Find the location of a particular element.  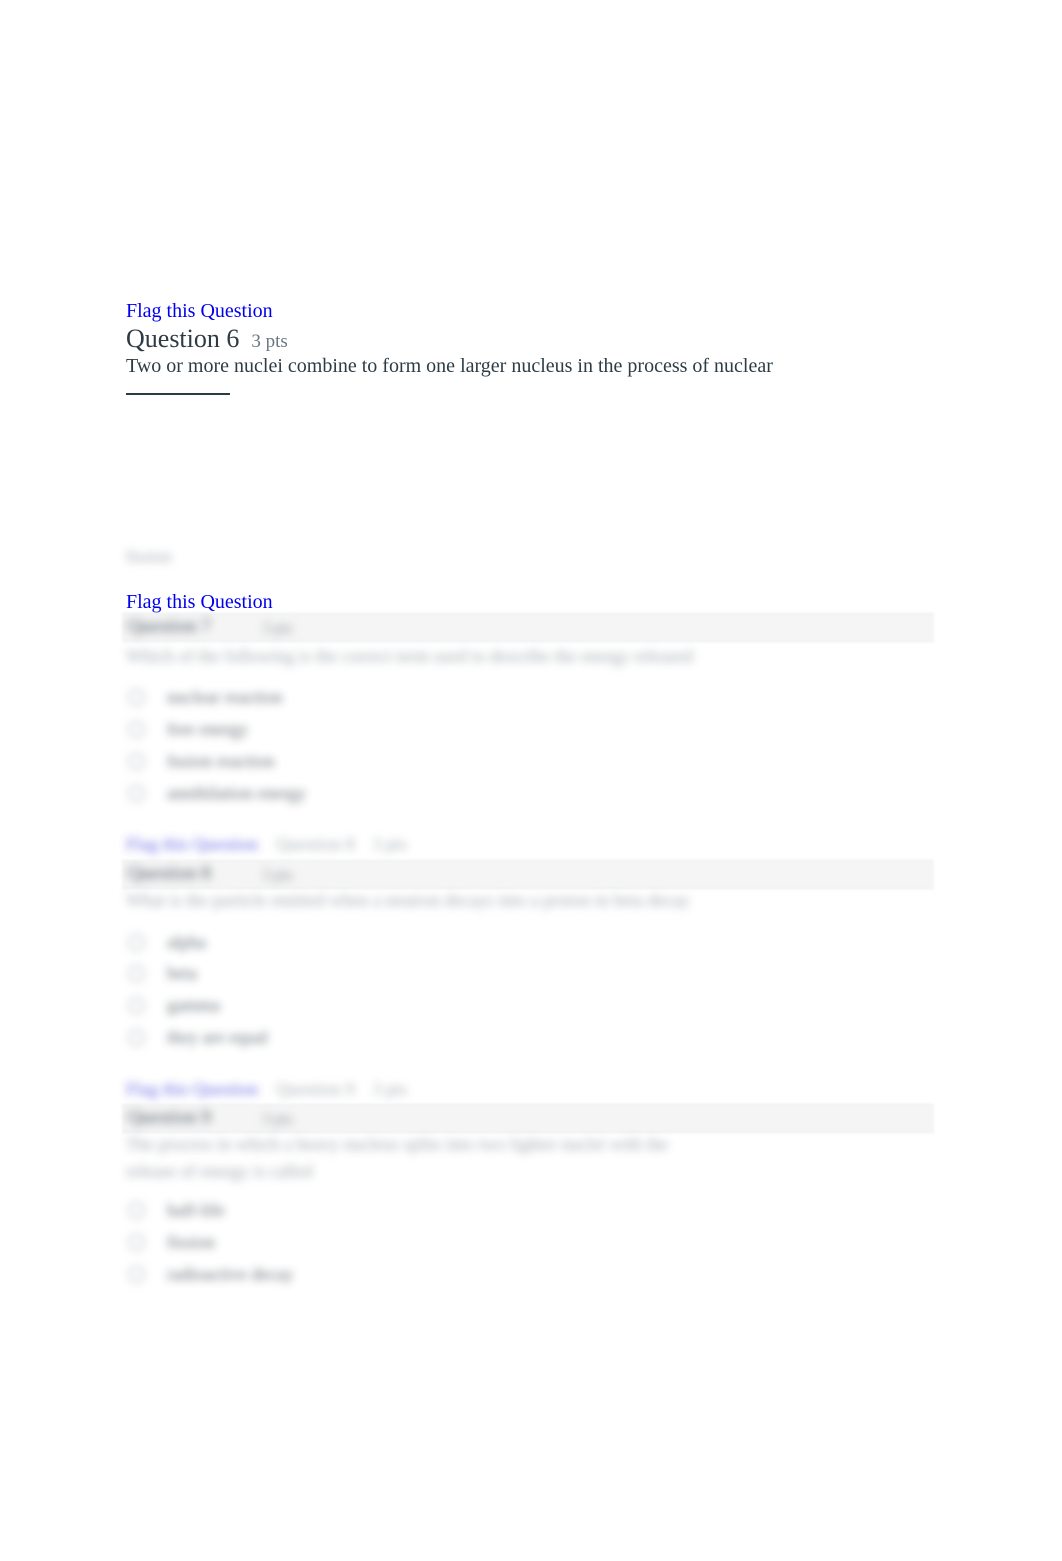

question-8-header-bar is located at coordinates (528, 874).